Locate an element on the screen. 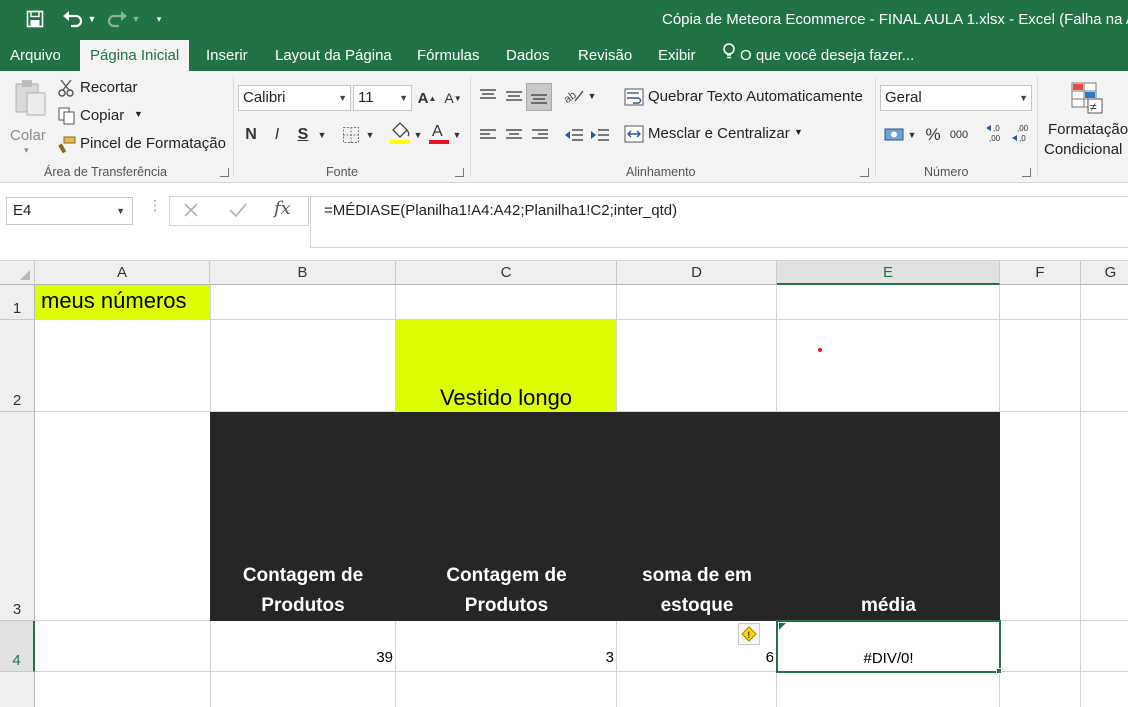  decrease-decimal-icon: ,00,0 is located at coordinates (1021, 133).